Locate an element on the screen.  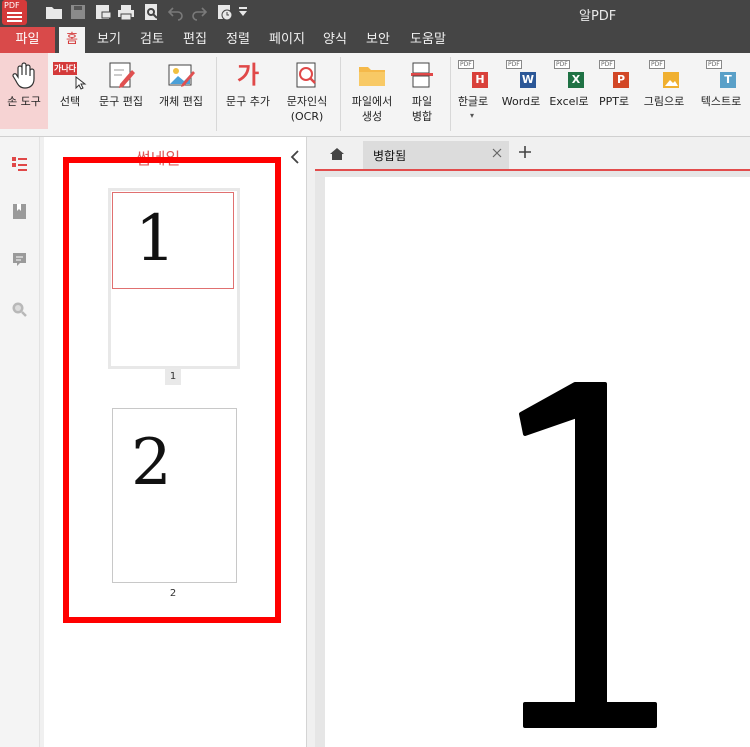
thumbnails-icon is located at coordinates (19, 163).